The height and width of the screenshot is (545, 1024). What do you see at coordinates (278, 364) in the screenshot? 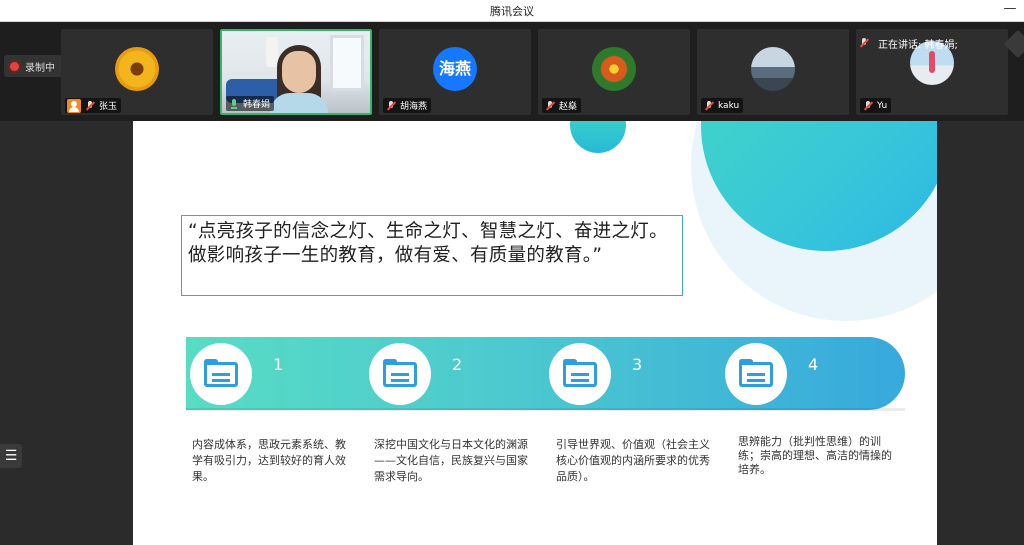
I see `step-number: 1` at bounding box center [278, 364].